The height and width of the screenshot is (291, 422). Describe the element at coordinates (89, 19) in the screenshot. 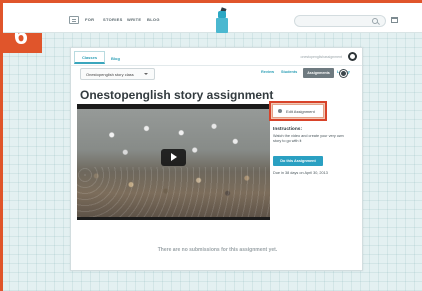

I see `nav-for: FOR` at that location.